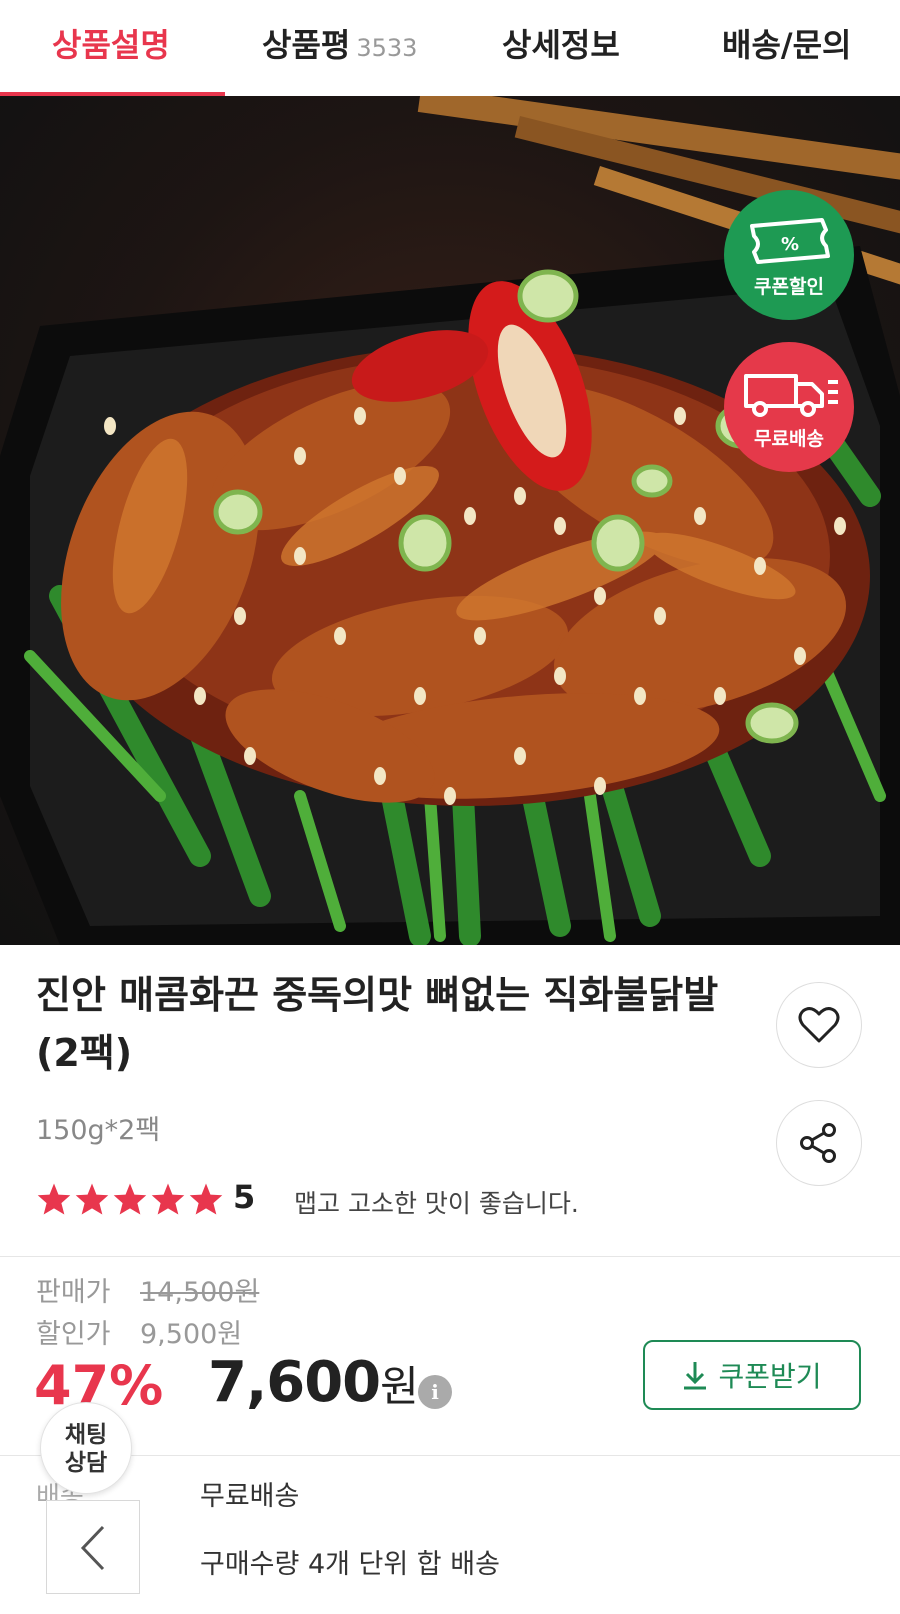  Describe the element at coordinates (200, 1292) in the screenshot. I see `original-price: 14,500원` at that location.